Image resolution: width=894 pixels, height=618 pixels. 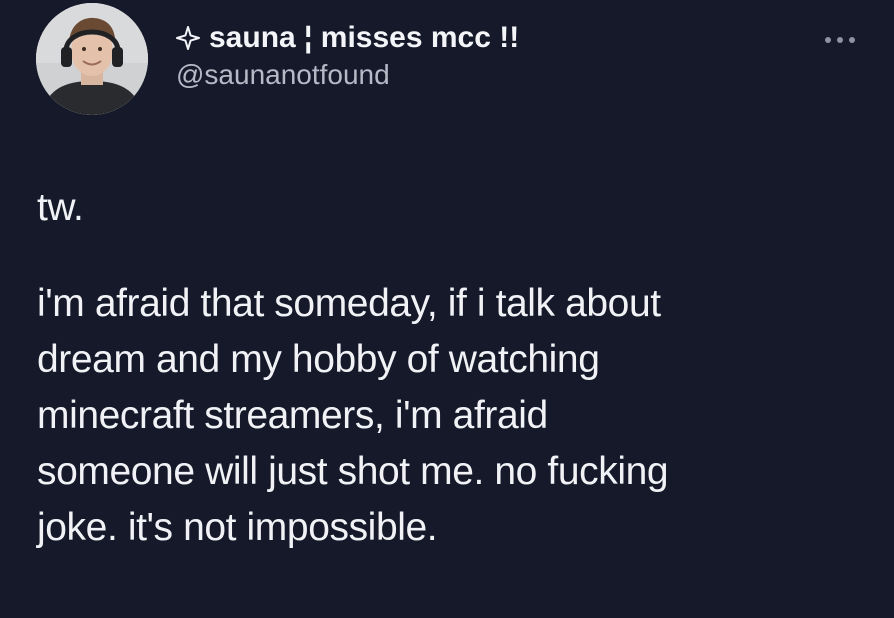 I want to click on profile-photo-icon, so click(x=92, y=59).